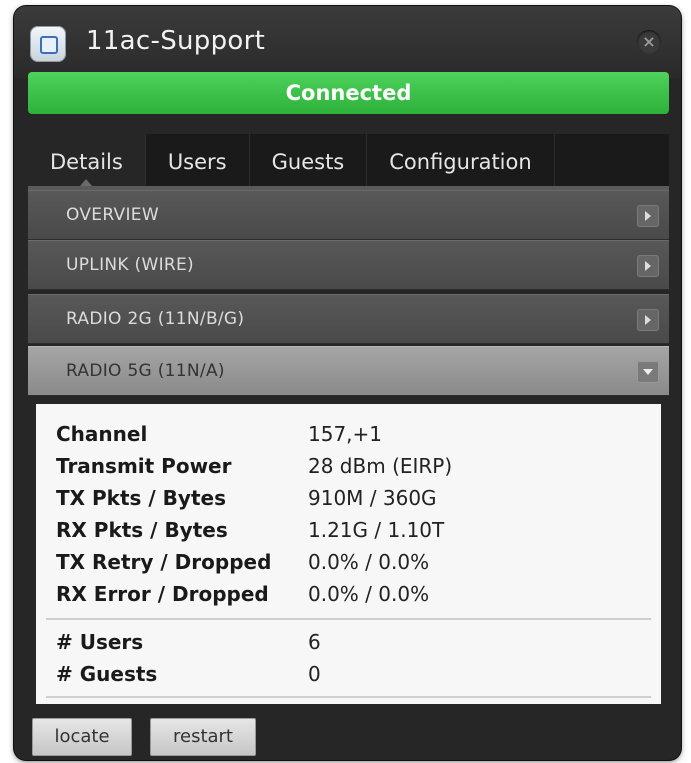 This screenshot has height=763, width=691. Describe the element at coordinates (314, 674) in the screenshot. I see `count-value: 0` at that location.